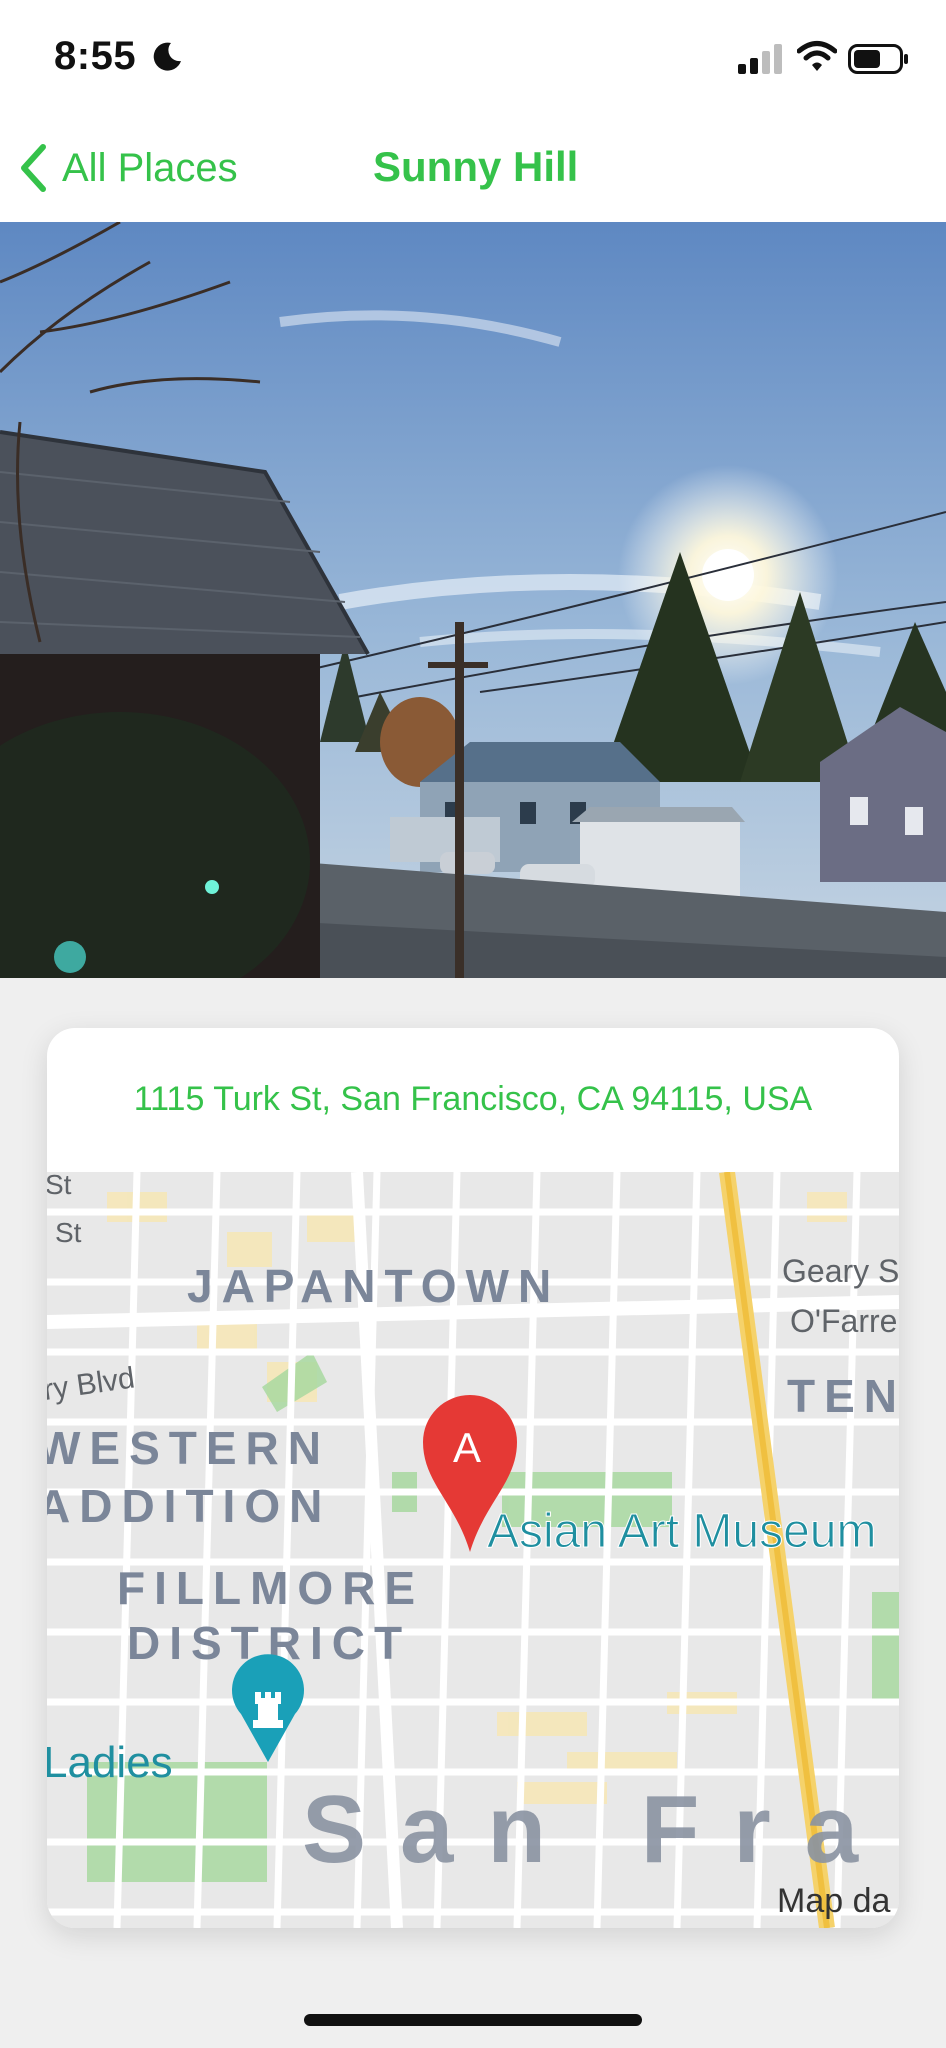  I want to click on chevron-left-icon, so click(33, 168).